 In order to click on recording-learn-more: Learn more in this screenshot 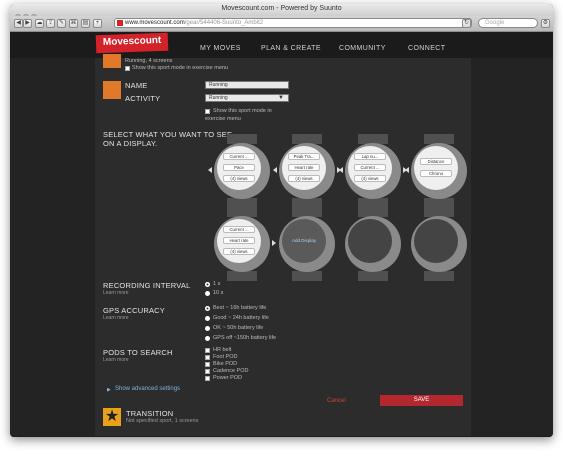, I will do `click(116, 293)`.